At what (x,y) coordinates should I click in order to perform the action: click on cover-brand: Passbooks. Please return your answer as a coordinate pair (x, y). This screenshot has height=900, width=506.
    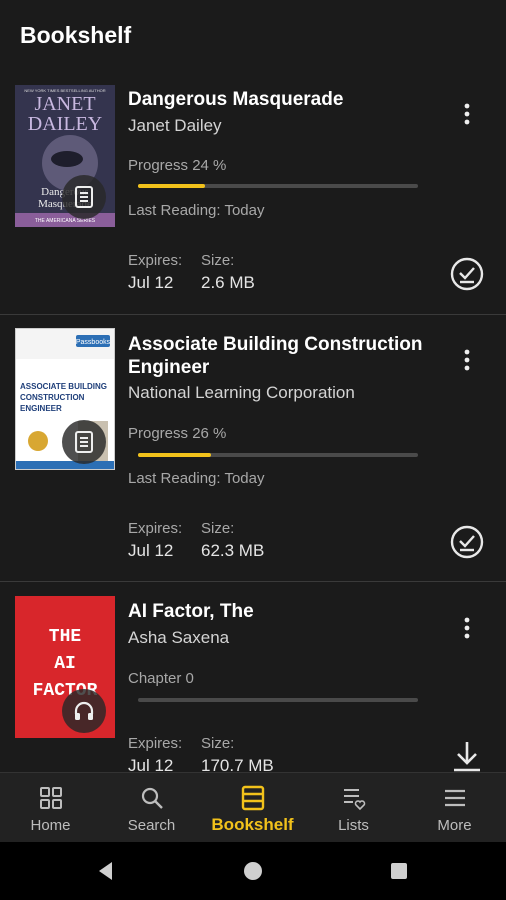
    Looking at the image, I should click on (93, 342).